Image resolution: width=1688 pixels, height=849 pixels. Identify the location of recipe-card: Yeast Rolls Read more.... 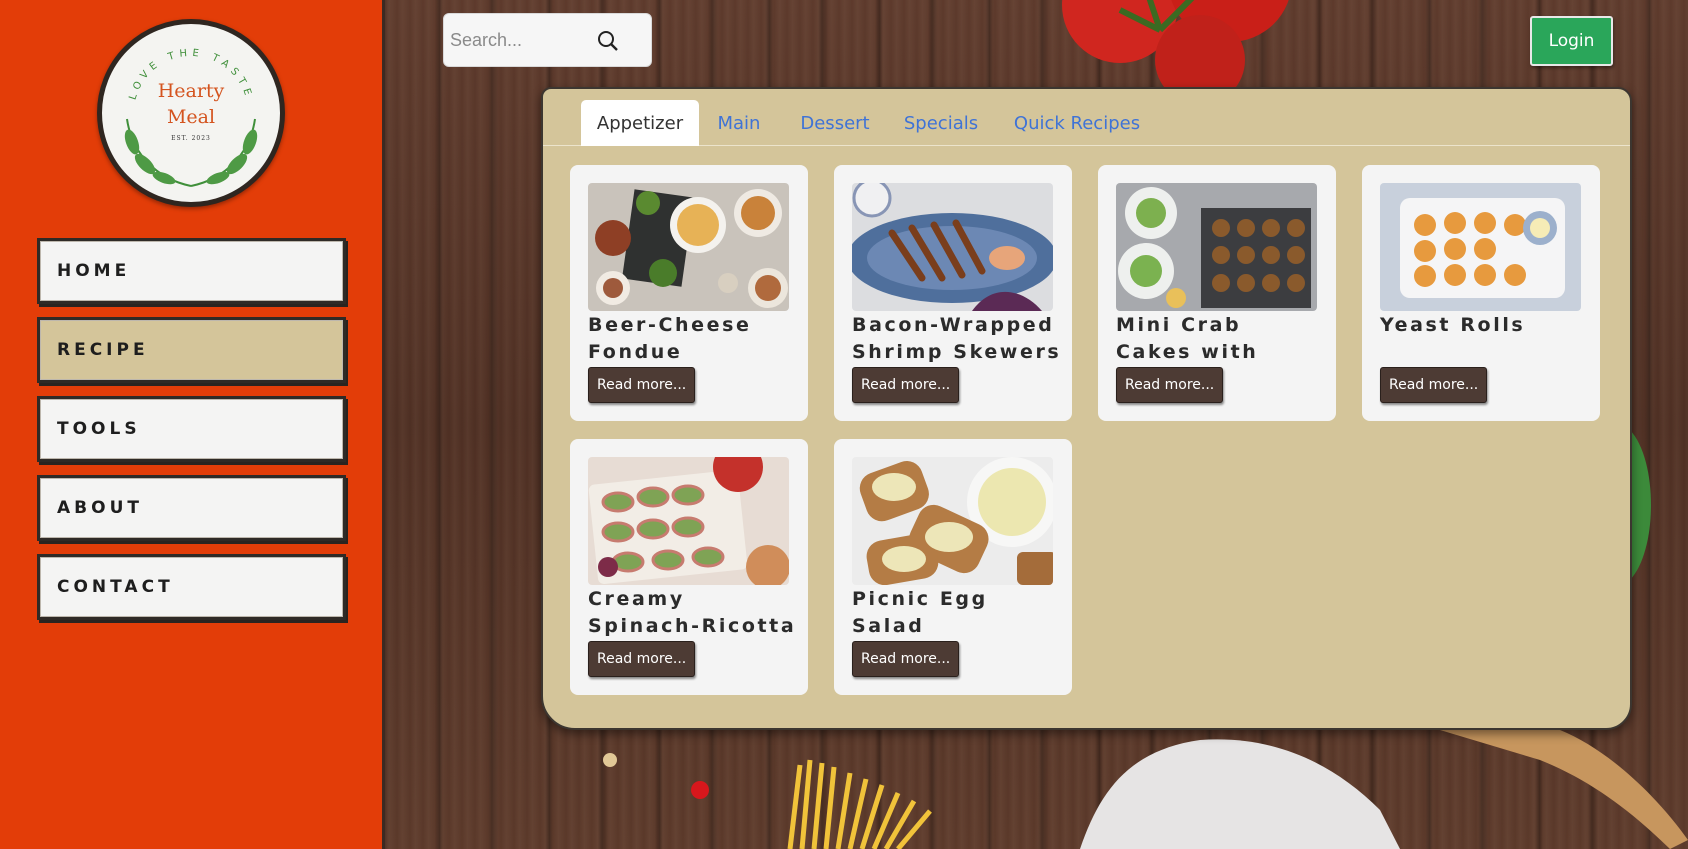
(1481, 293).